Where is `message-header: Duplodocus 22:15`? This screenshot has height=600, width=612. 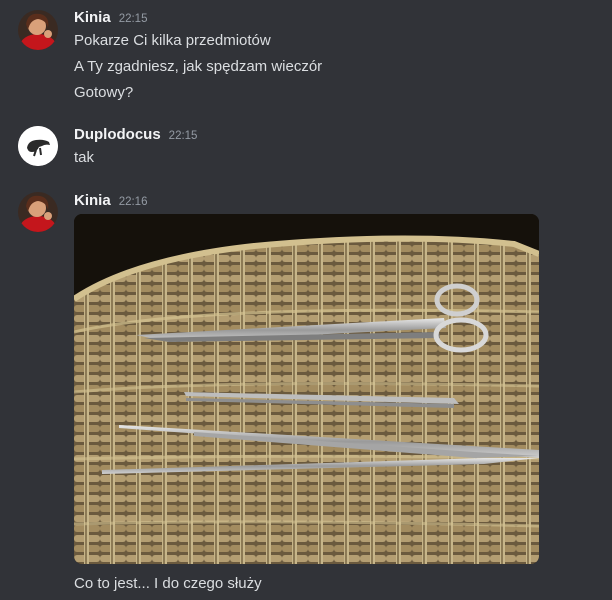
message-header: Duplodocus 22:15 is located at coordinates (135, 136).